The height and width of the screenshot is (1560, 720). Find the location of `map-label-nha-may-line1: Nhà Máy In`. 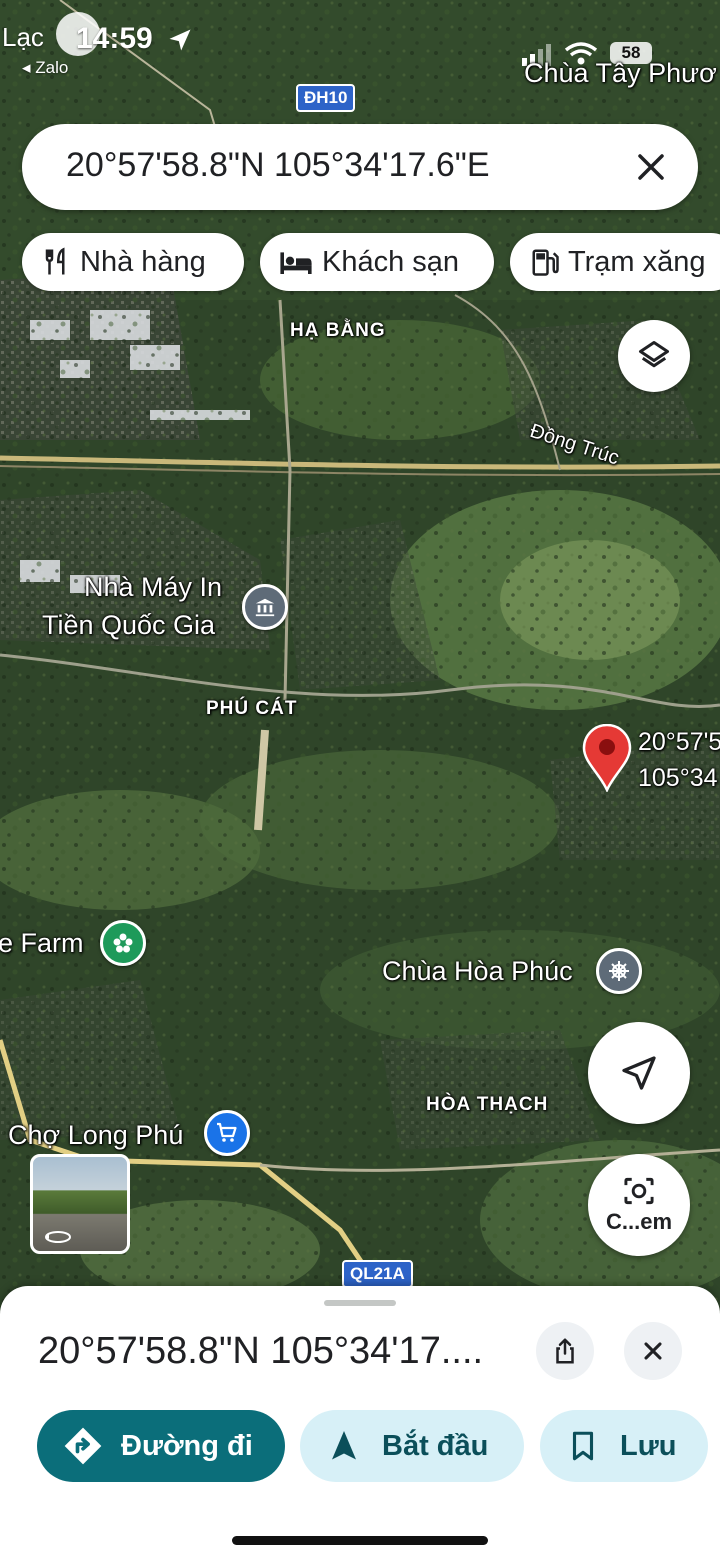

map-label-nha-may-line1: Nhà Máy In is located at coordinates (153, 587).